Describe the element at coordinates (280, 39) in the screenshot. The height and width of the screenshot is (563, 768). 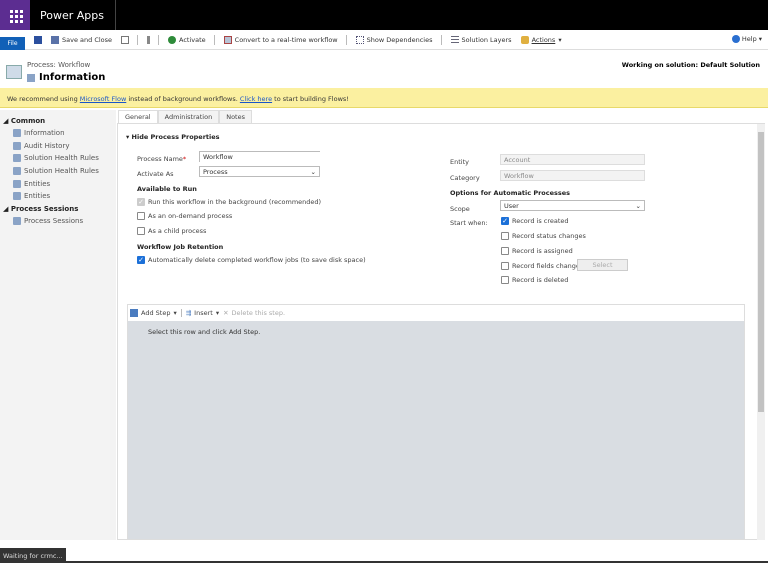
I see `convert-button: Convert to a real-time workflow` at that location.